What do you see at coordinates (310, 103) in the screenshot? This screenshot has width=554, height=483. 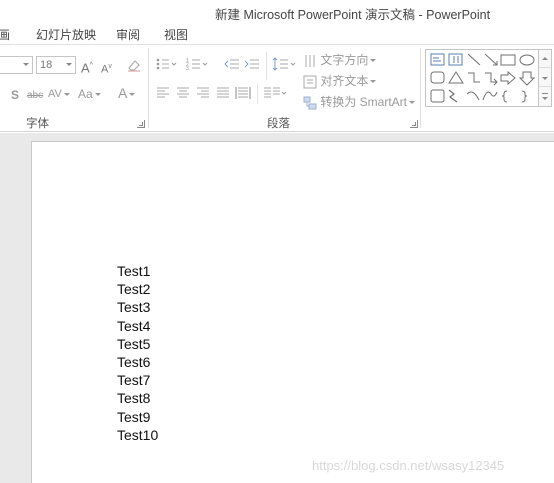 I see `smartart-icon` at bounding box center [310, 103].